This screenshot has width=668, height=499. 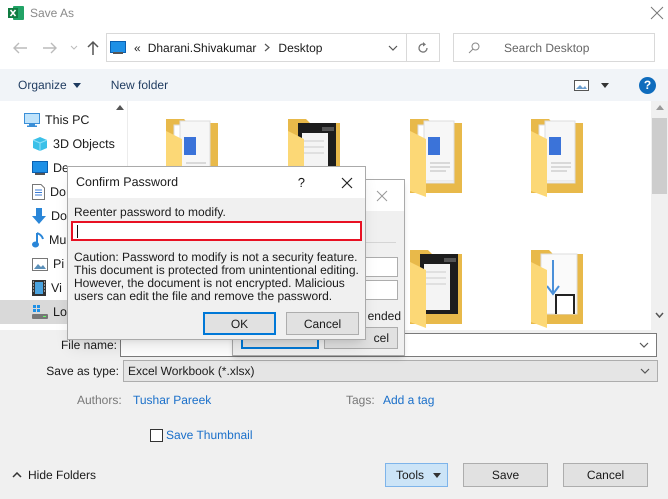 I want to click on checkbox-label: ended, so click(x=384, y=316).